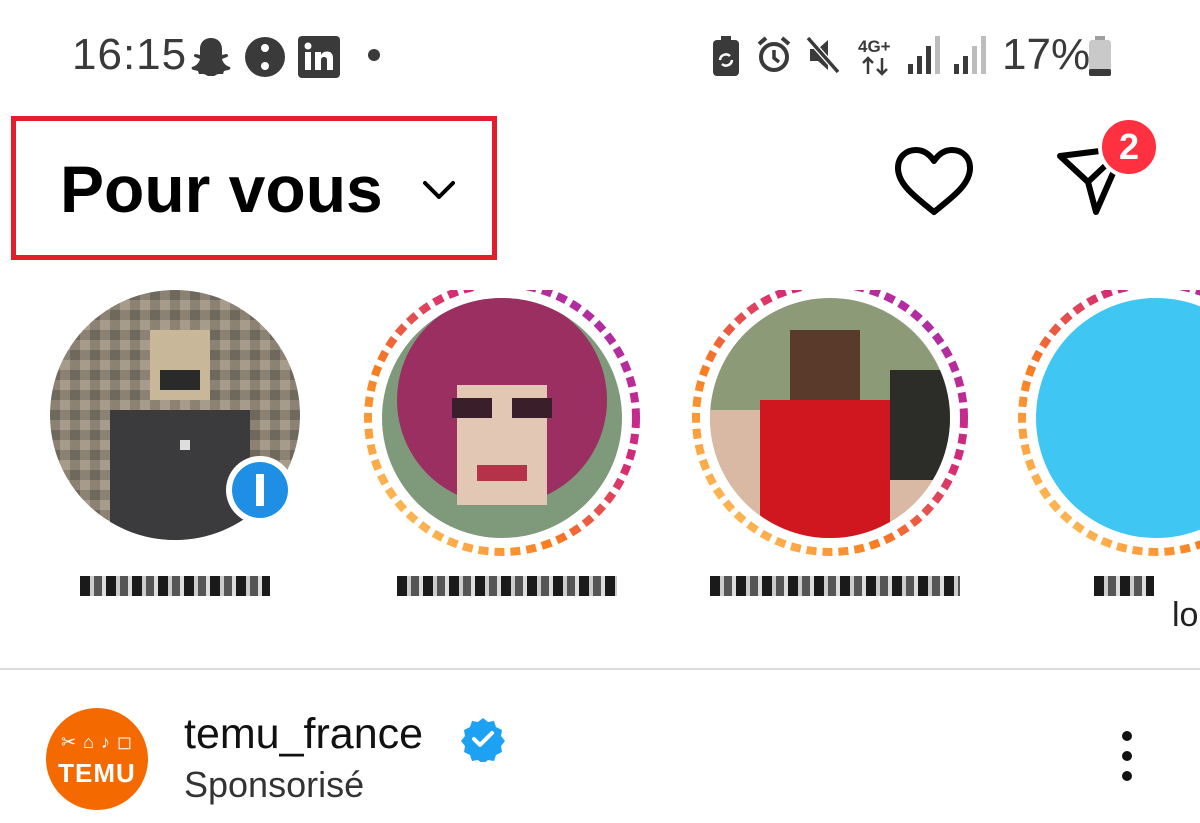  Describe the element at coordinates (823, 55) in the screenshot. I see `mute-icon` at that location.